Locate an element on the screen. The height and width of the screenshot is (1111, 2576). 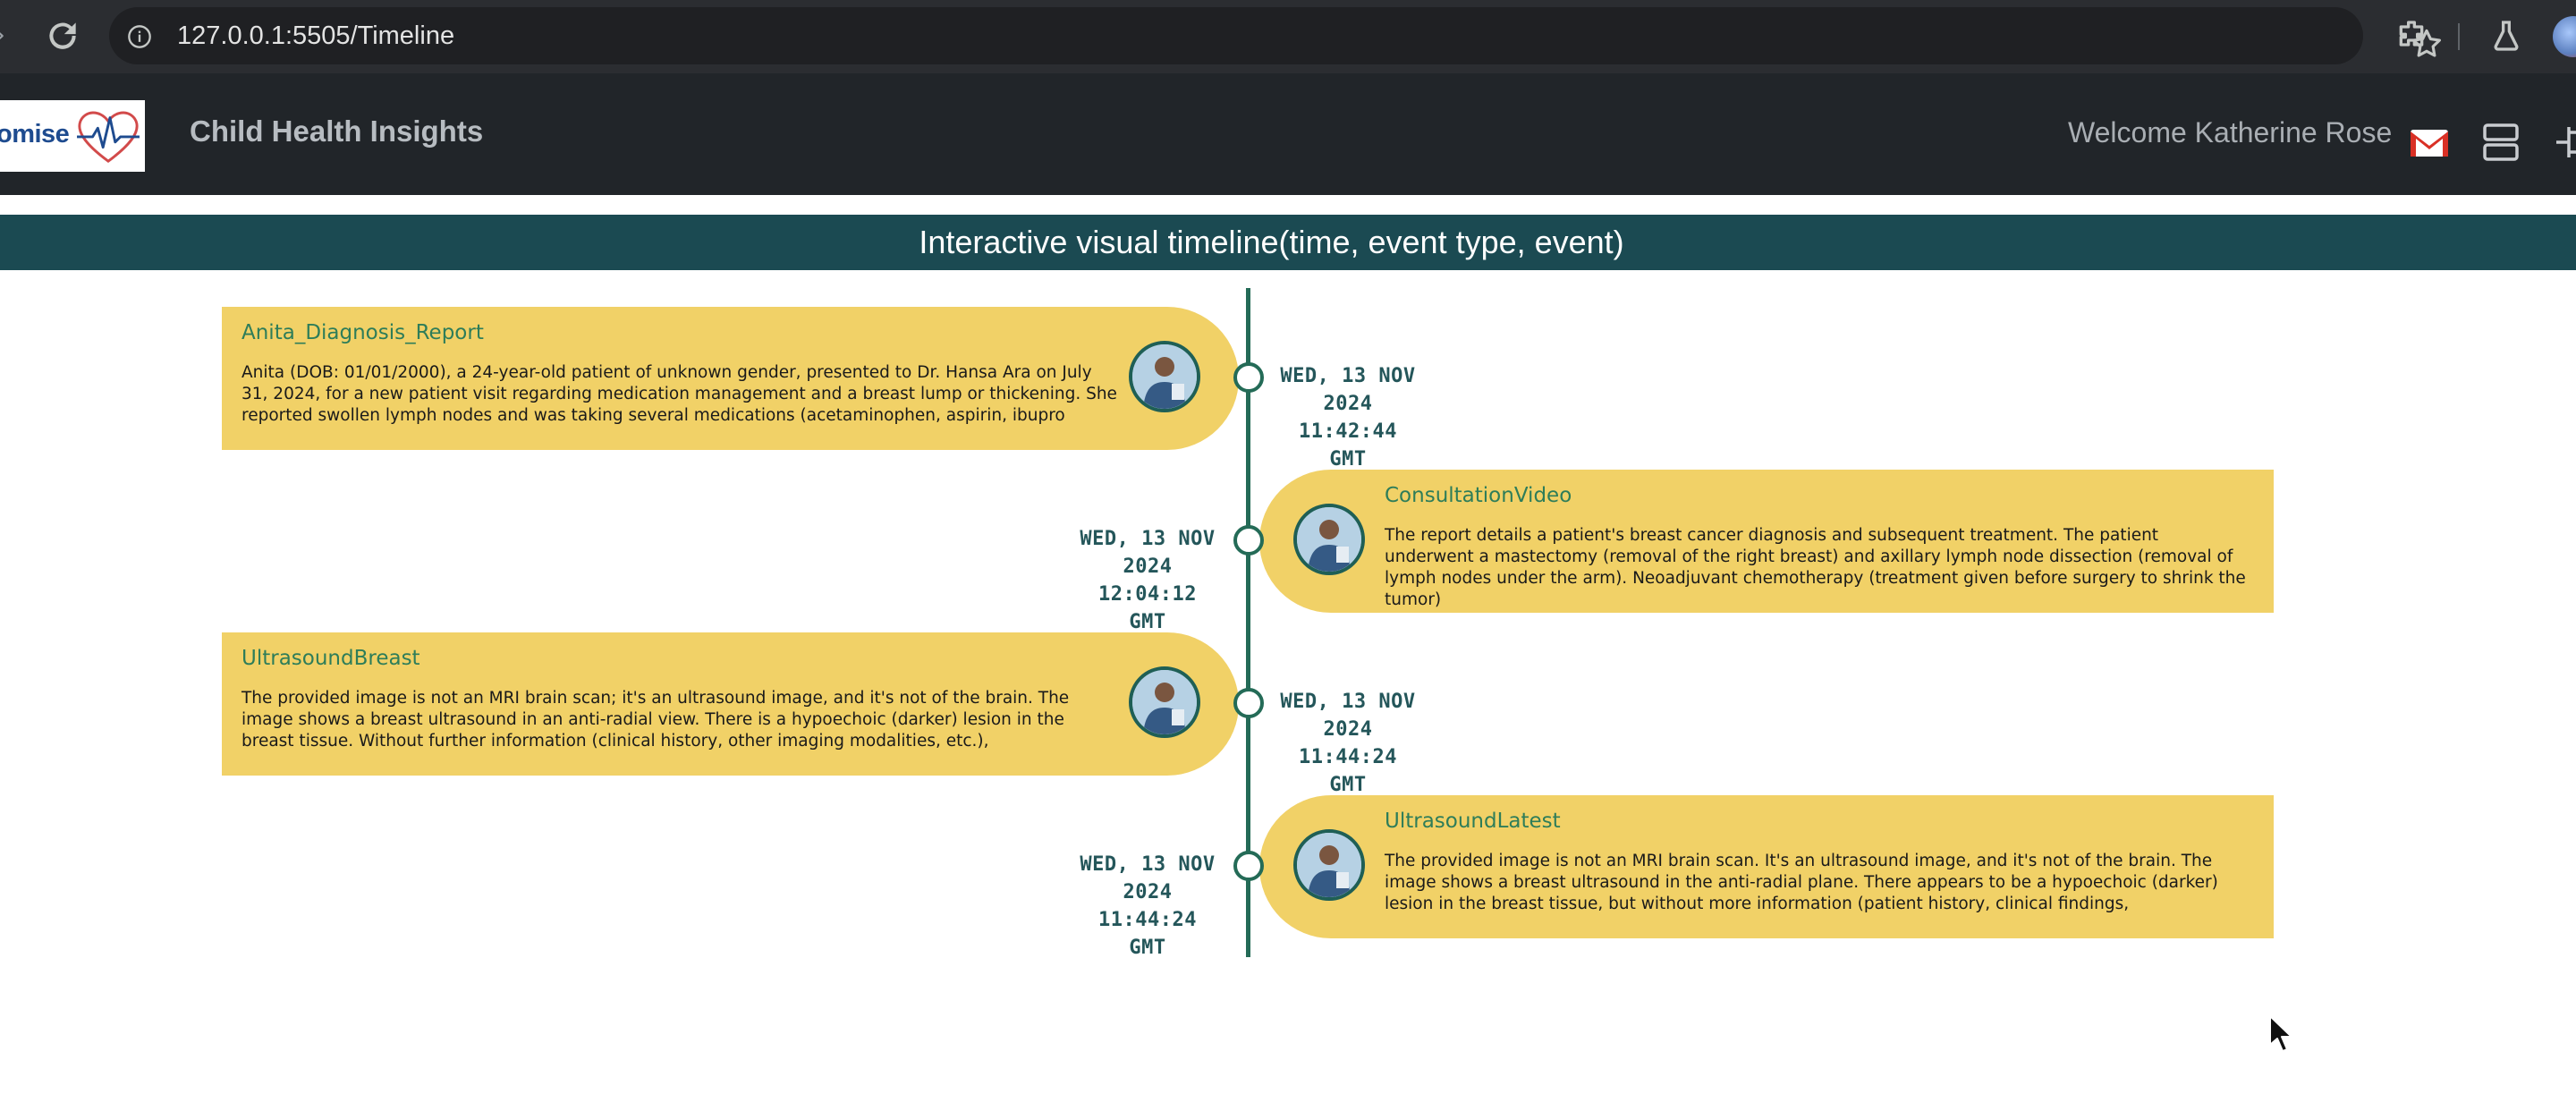
logout-icon is located at coordinates (2565, 142).